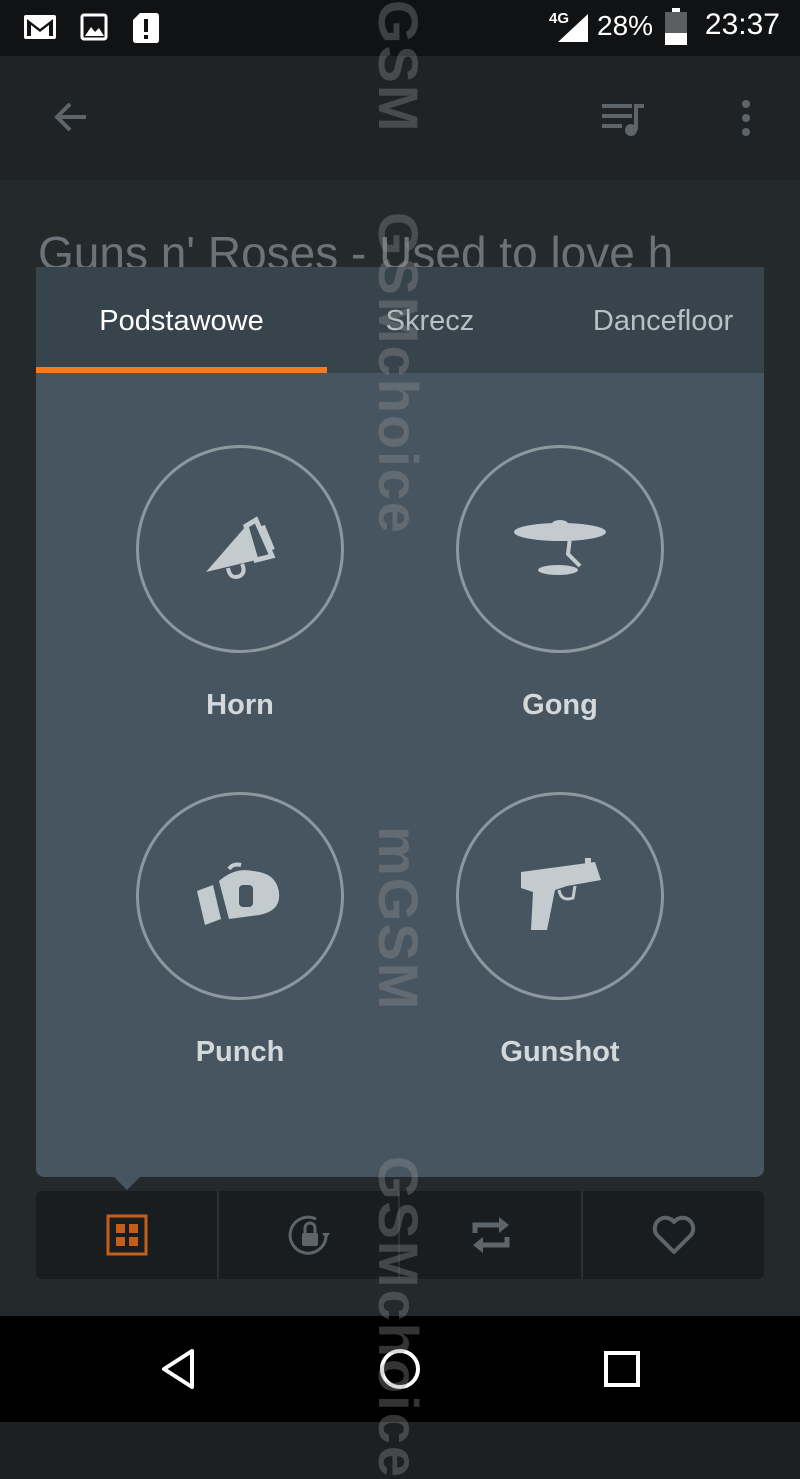 The height and width of the screenshot is (1479, 800). I want to click on nav-back-button, so click(178, 1369).